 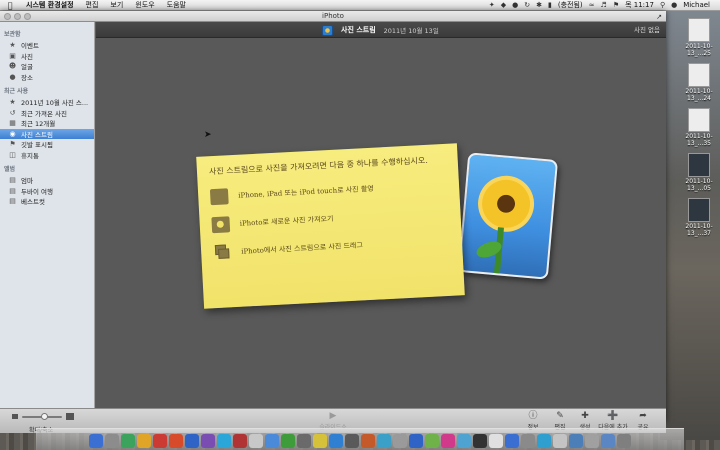 I want to click on user-name: Michael, so click(x=696, y=5).